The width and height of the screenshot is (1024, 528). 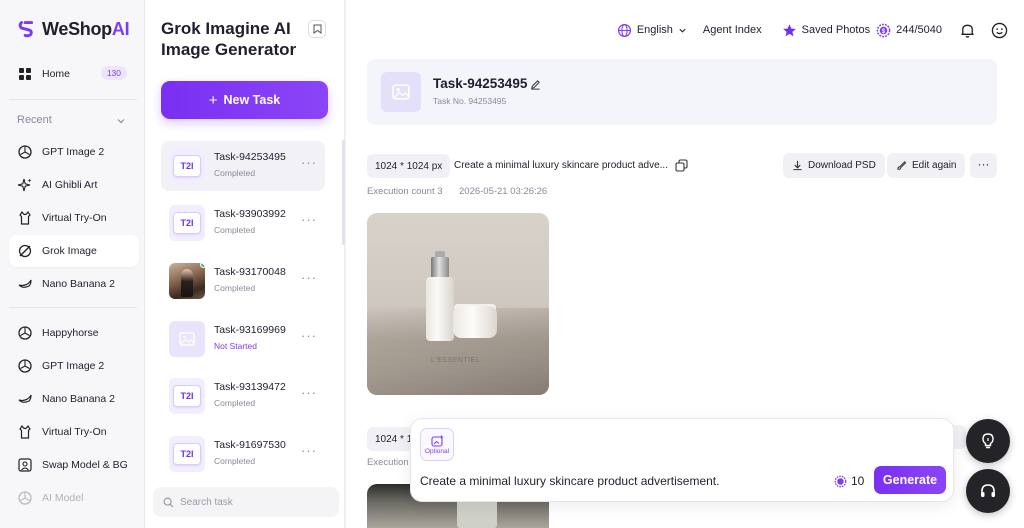 I want to click on task-name: Task-91697530, so click(x=250, y=445).